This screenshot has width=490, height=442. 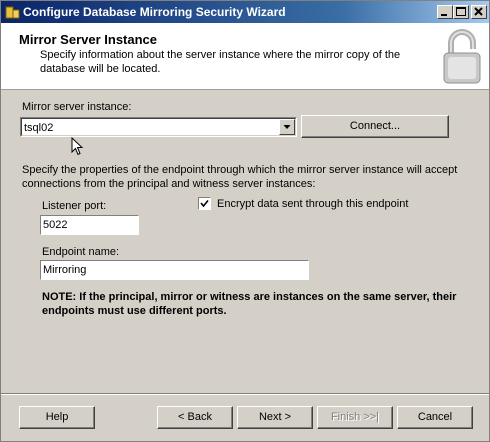 I want to click on finish-button: Finish >>|, so click(x=355, y=417).